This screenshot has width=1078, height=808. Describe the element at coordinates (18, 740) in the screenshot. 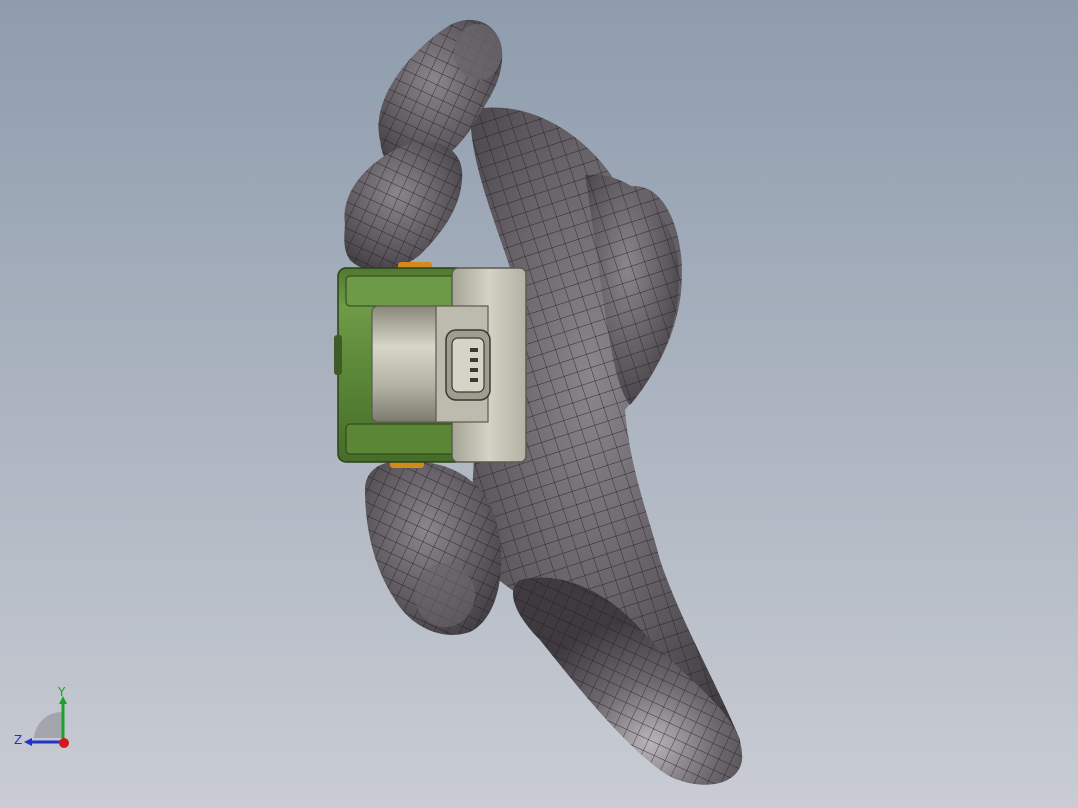

I see `z-axis-label: Z` at that location.